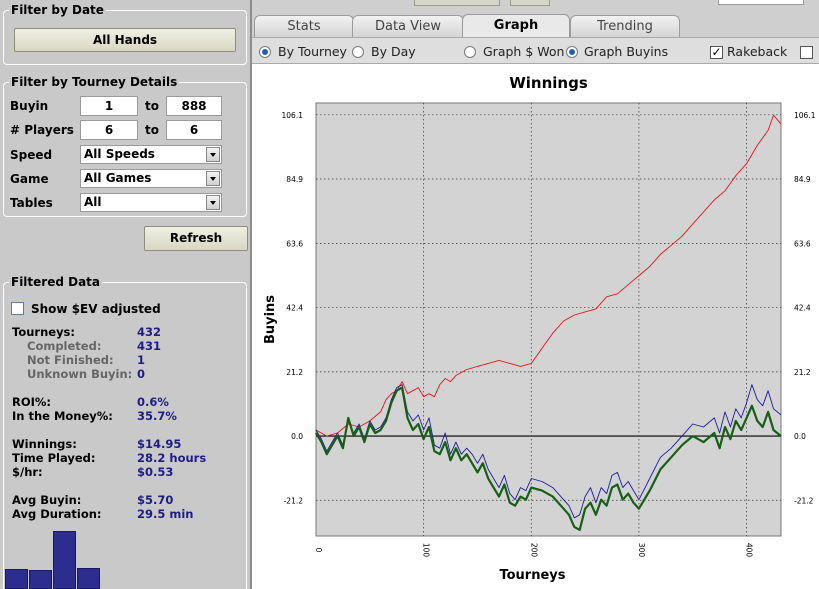  What do you see at coordinates (96, 309) in the screenshot?
I see `show-ev-label: Show $EV adjusted` at bounding box center [96, 309].